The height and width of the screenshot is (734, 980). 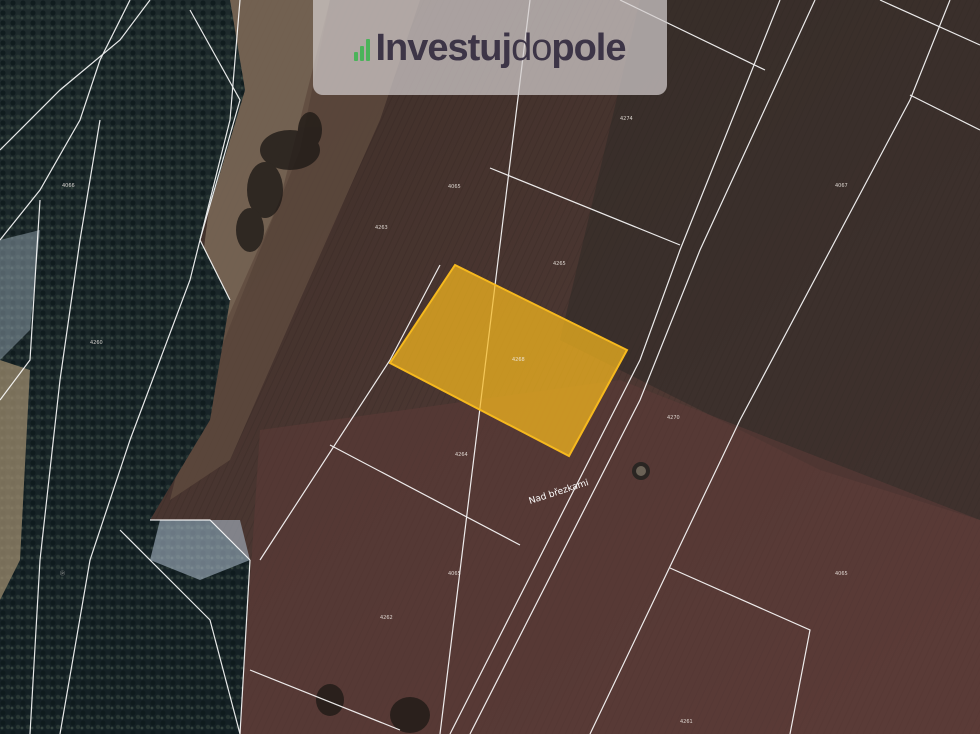 What do you see at coordinates (381, 228) in the screenshot?
I see `parcel-number: 4263` at bounding box center [381, 228].